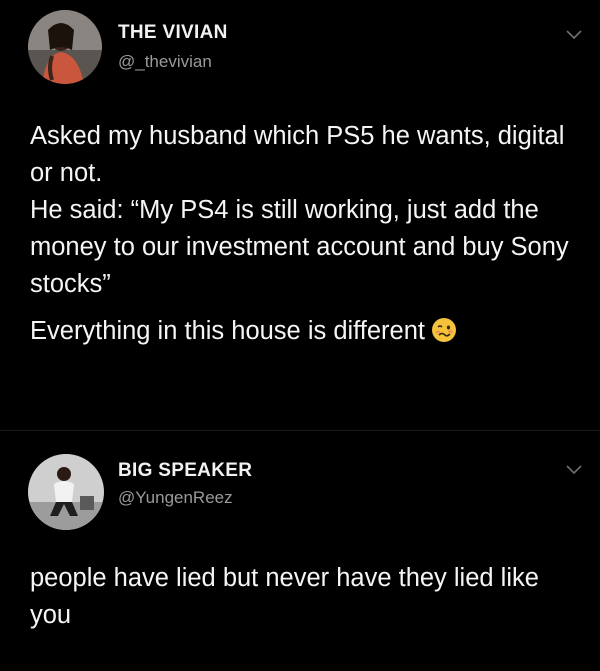 The image size is (600, 671). I want to click on display-name: BIG SPEAKER, so click(185, 471).